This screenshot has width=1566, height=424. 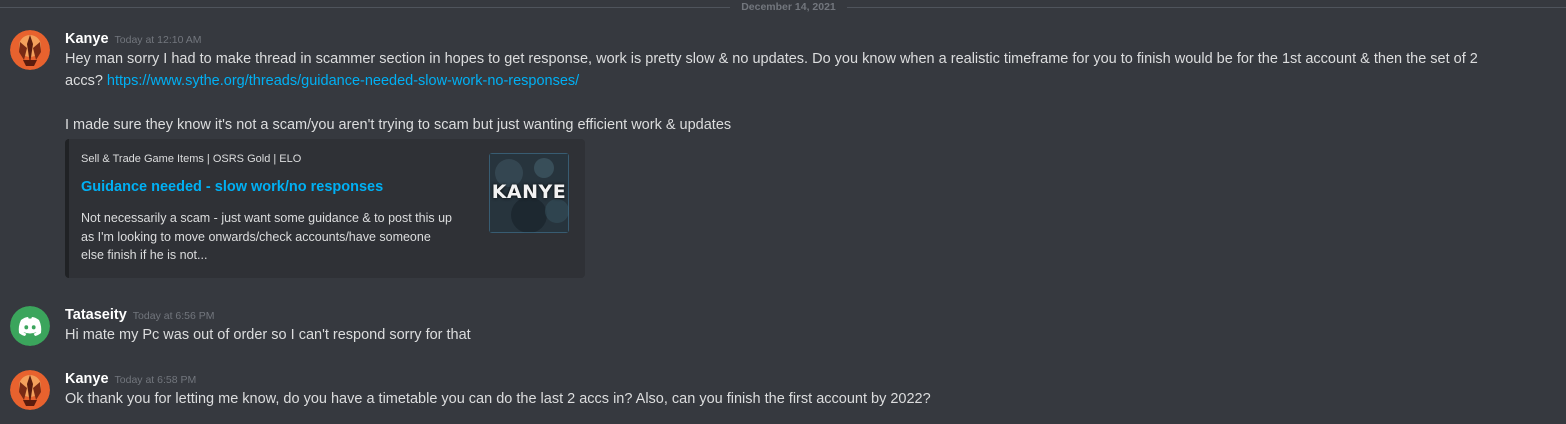 I want to click on message-text: accs?, so click(x=84, y=81).